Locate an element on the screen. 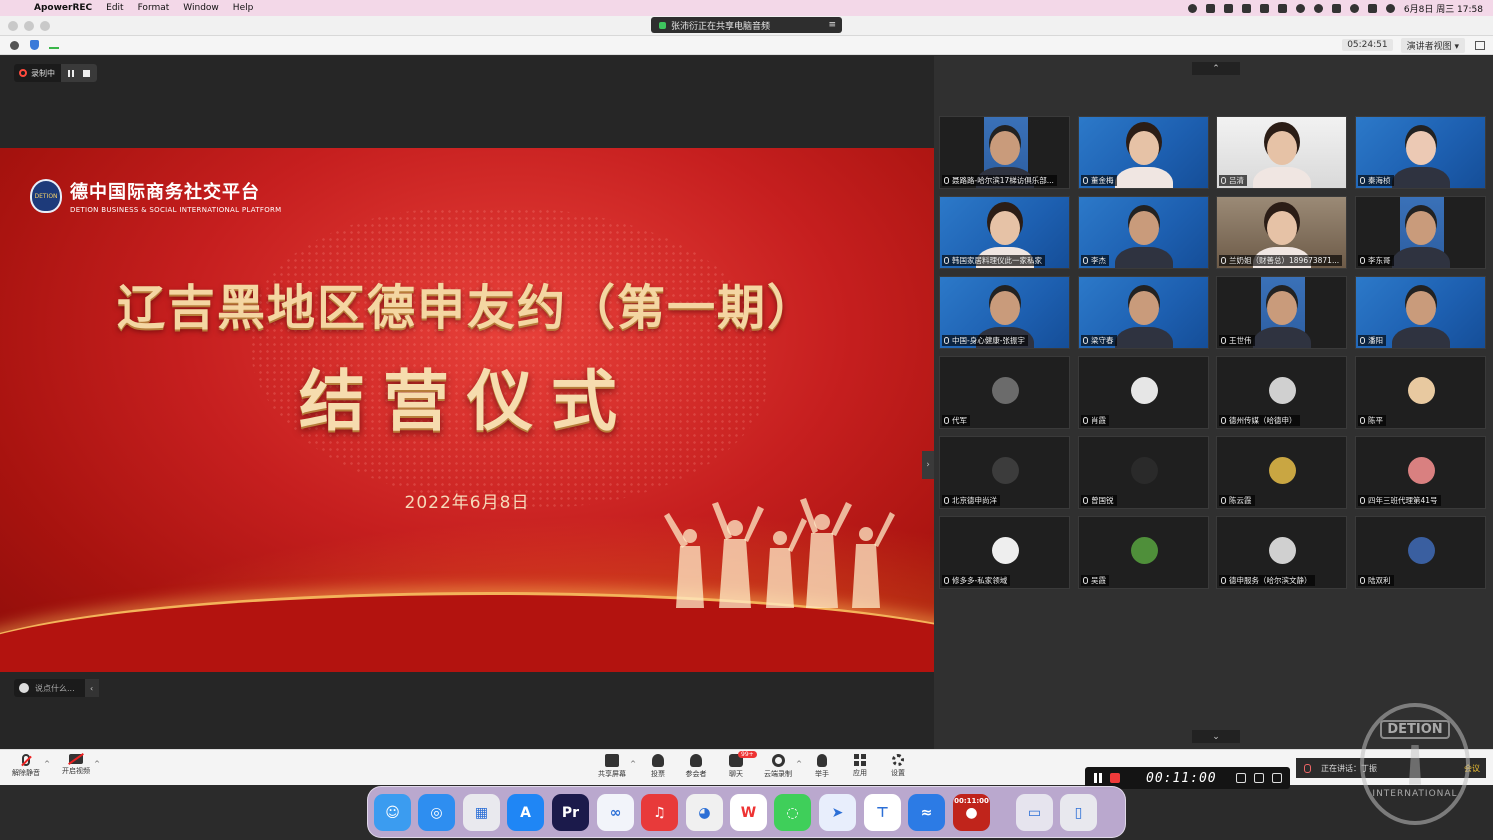 The image size is (1493, 840). info-icon is located at coordinates (14, 45).